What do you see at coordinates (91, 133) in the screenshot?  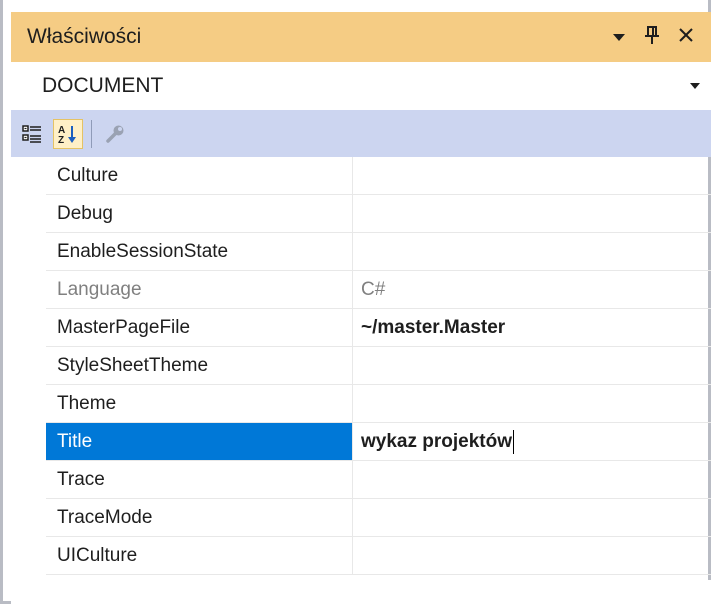 I see `toolbar-separator` at bounding box center [91, 133].